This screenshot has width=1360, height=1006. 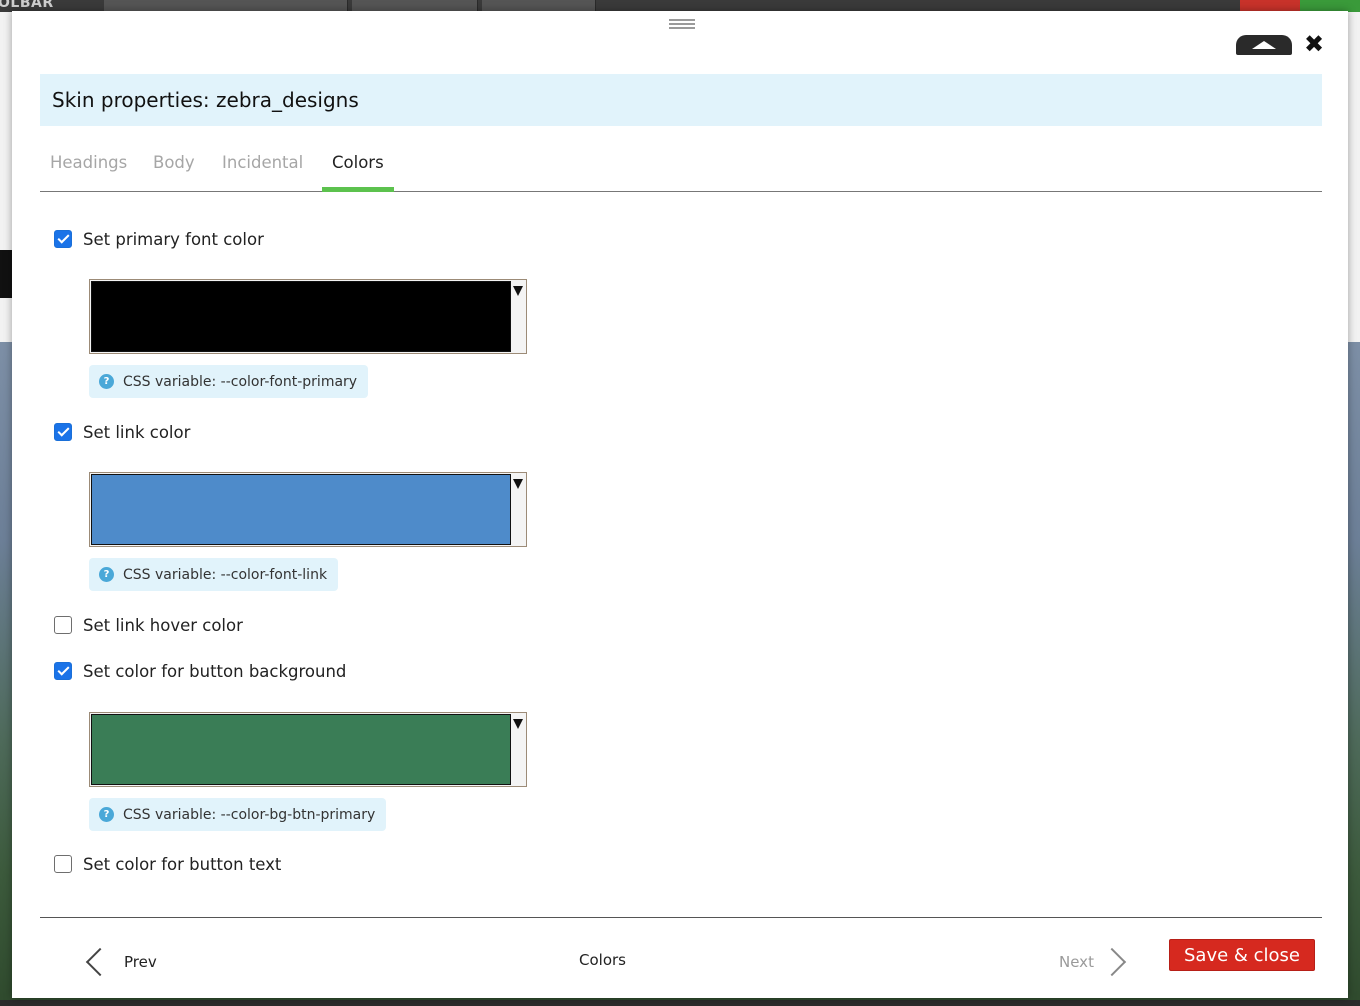 I want to click on css-variable-chip-primary: ? CSS variable: --color-font-primary, so click(x=229, y=381).